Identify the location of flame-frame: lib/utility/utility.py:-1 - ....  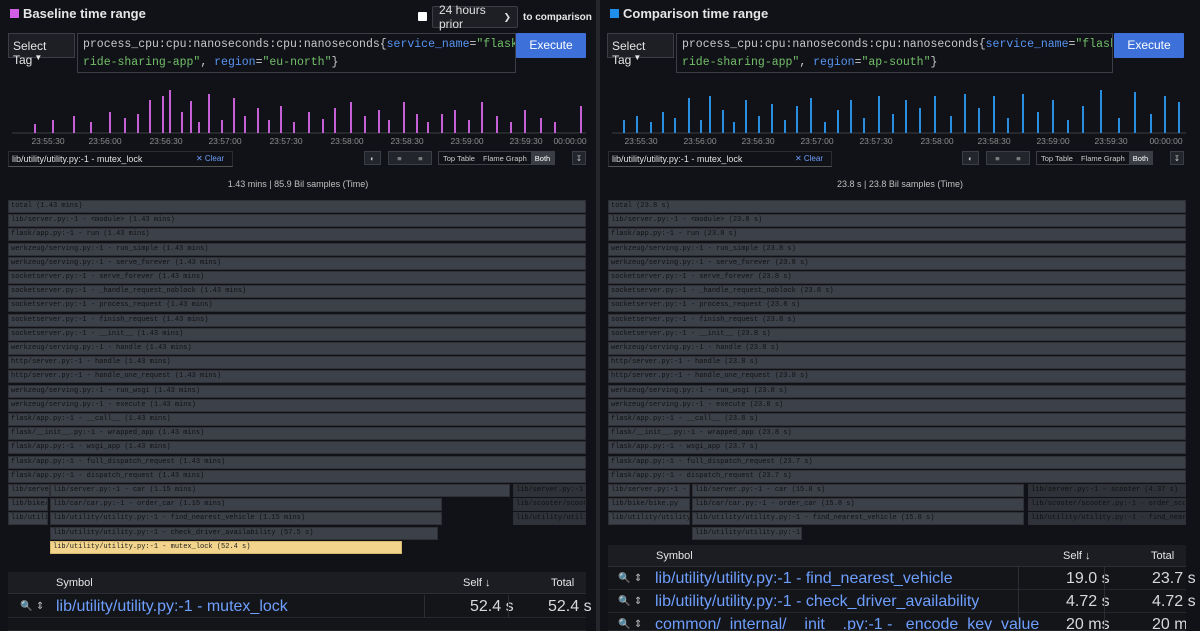
(747, 533).